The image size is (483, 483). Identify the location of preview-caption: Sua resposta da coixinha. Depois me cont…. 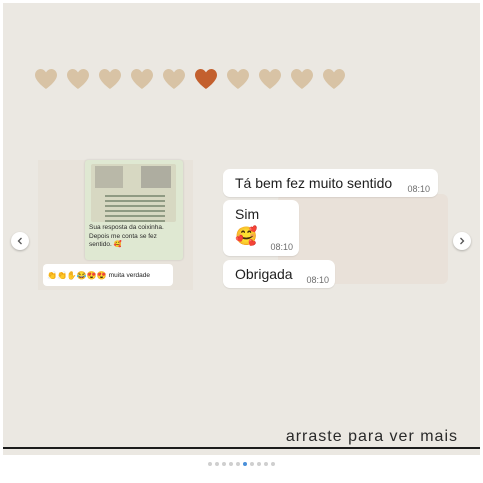
(134, 237).